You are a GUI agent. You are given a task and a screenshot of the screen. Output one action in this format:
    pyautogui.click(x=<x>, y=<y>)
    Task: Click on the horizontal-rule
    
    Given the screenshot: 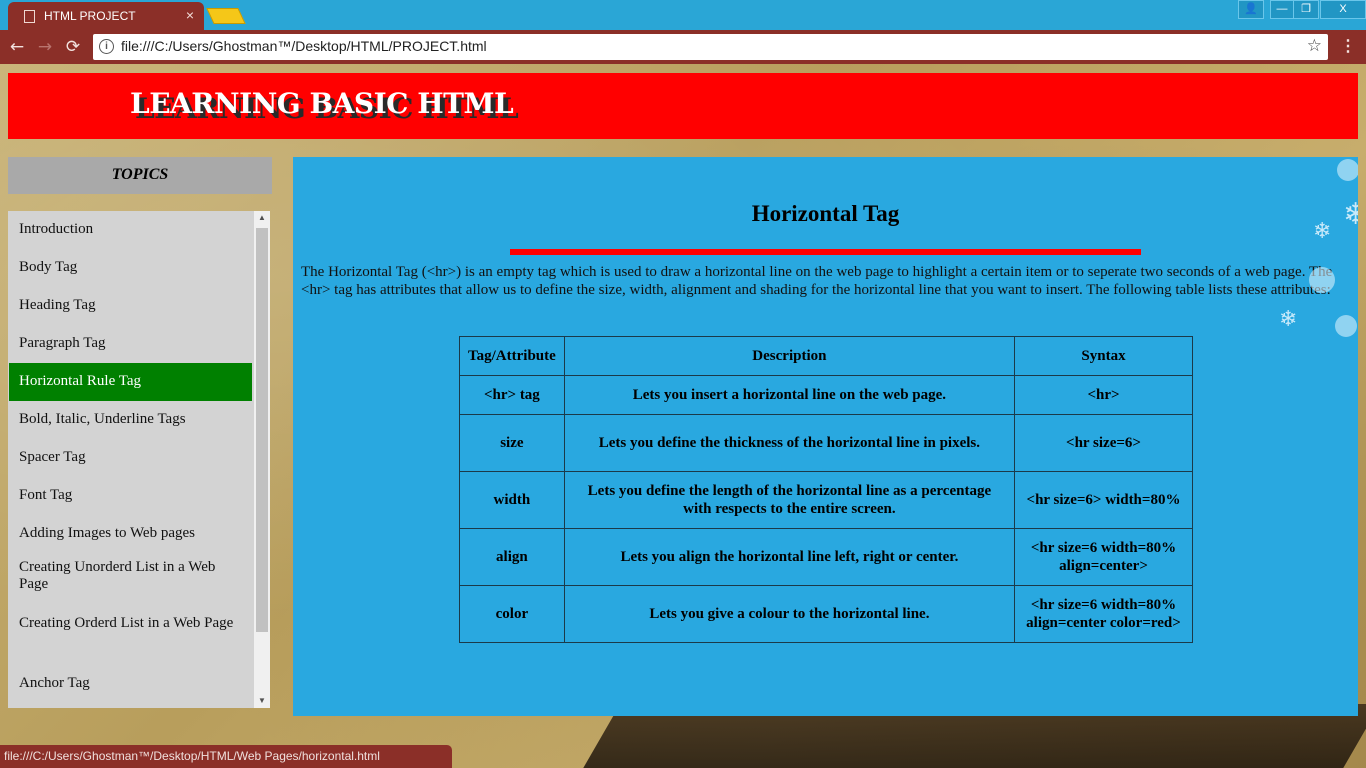 What is the action you would take?
    pyautogui.click(x=825, y=252)
    